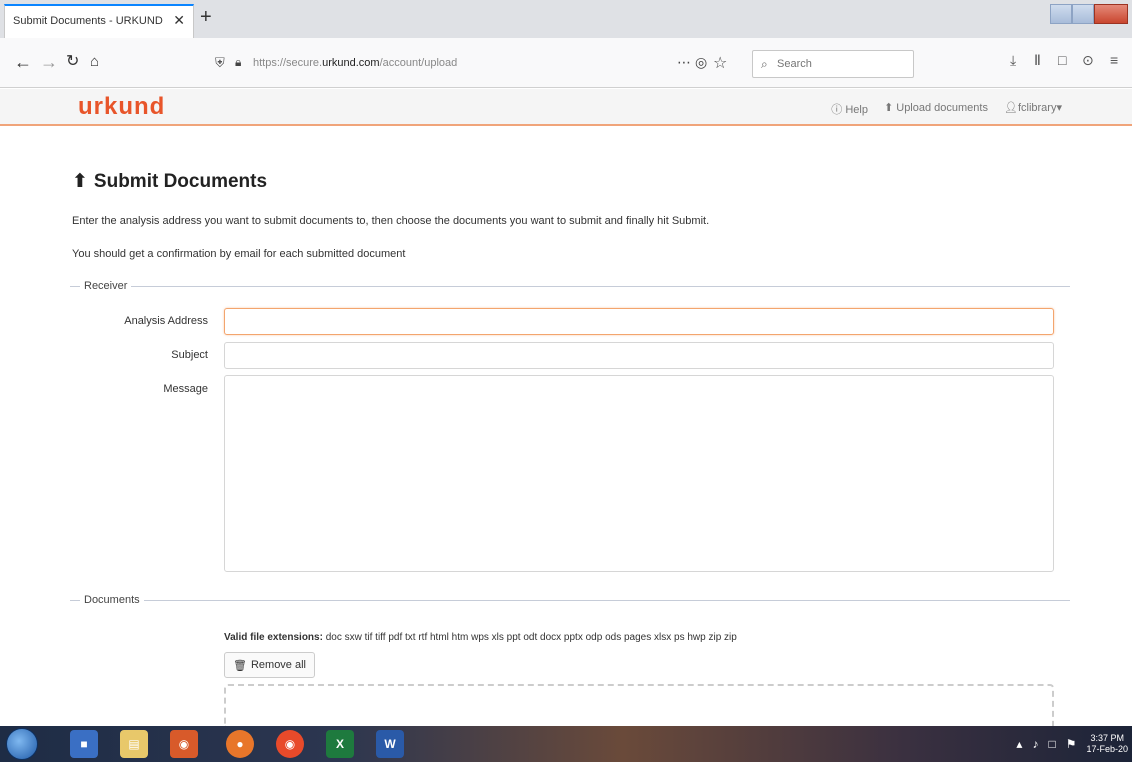 The width and height of the screenshot is (1132, 762). What do you see at coordinates (134, 744) in the screenshot?
I see `file-explorer-icon: ▤` at bounding box center [134, 744].